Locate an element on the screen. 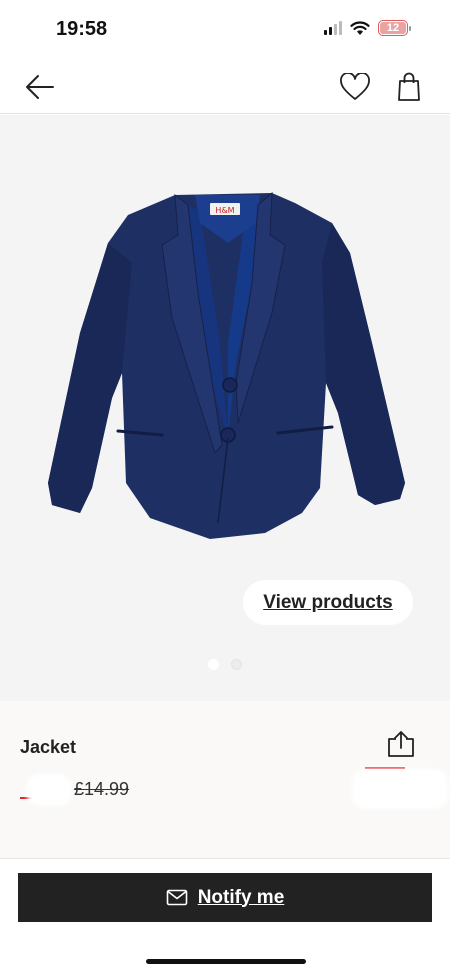 The height and width of the screenshot is (974, 450). home-indicator is located at coordinates (226, 961).